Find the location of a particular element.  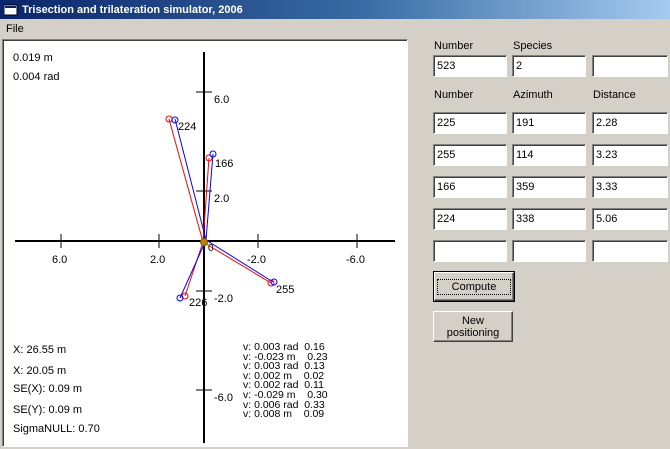

new-positioning-label-line2: positioning is located at coordinates (473, 332).